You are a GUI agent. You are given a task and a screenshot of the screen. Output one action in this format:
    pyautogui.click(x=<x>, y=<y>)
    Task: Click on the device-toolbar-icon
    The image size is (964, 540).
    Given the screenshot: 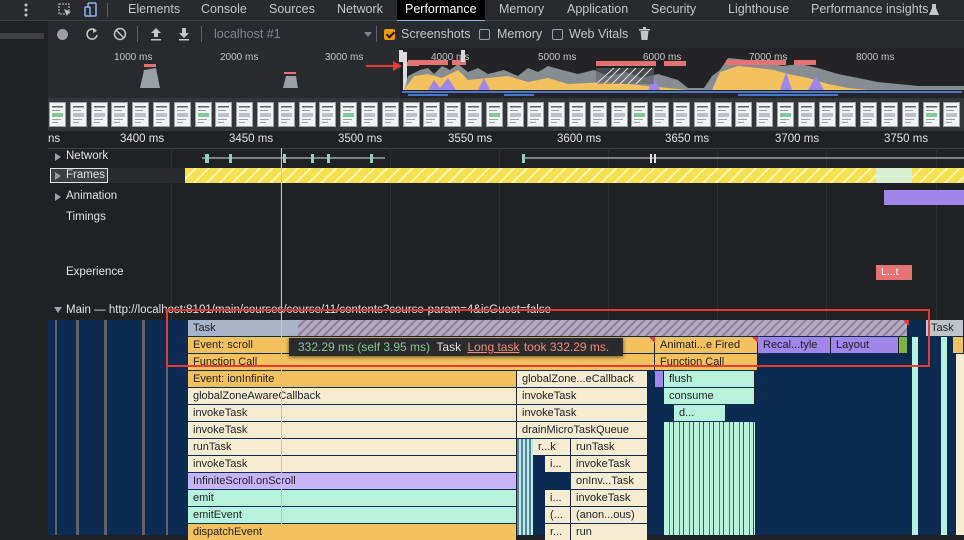 What is the action you would take?
    pyautogui.click(x=91, y=11)
    